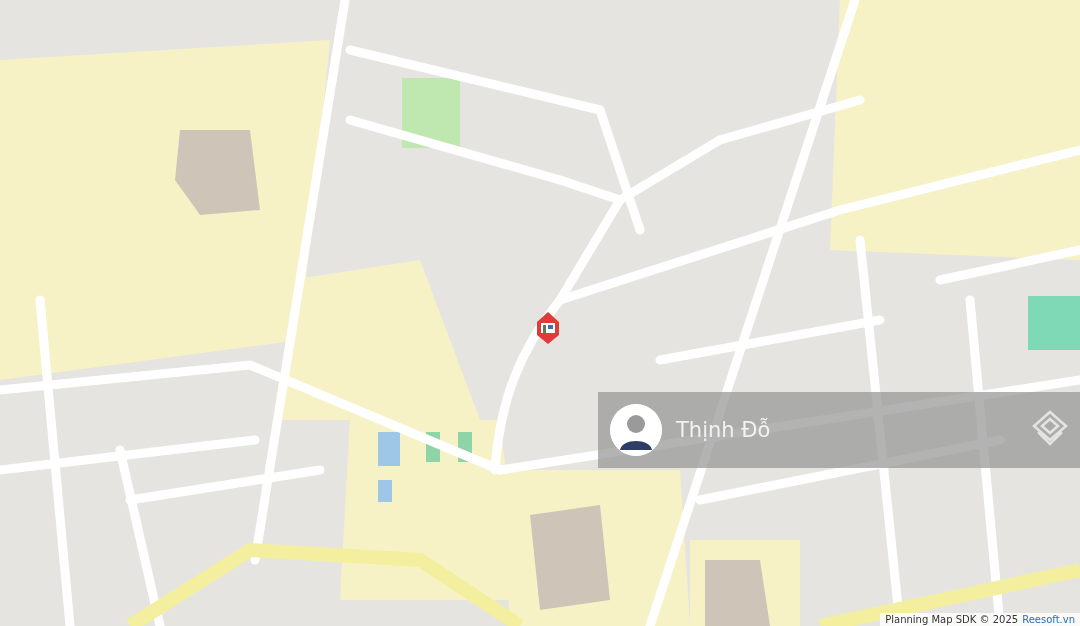 Image resolution: width=1080 pixels, height=626 pixels. Describe the element at coordinates (952, 619) in the screenshot. I see `attribution-text: Planning Map SDK © 2025` at that location.